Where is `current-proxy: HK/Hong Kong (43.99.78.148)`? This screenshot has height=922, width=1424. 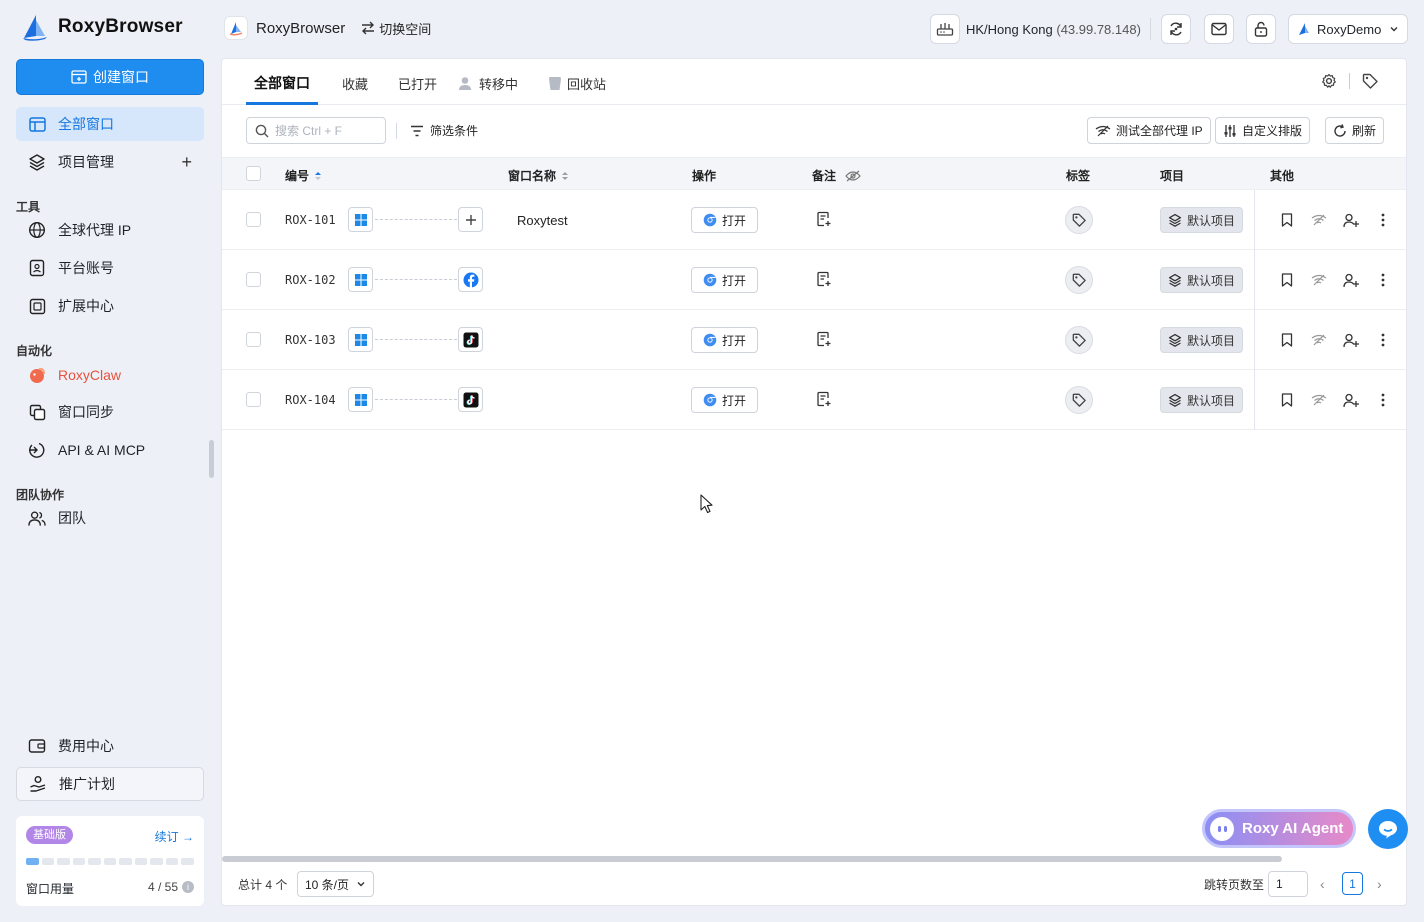
current-proxy: HK/Hong Kong (43.99.78.148) is located at coordinates (1035, 29).